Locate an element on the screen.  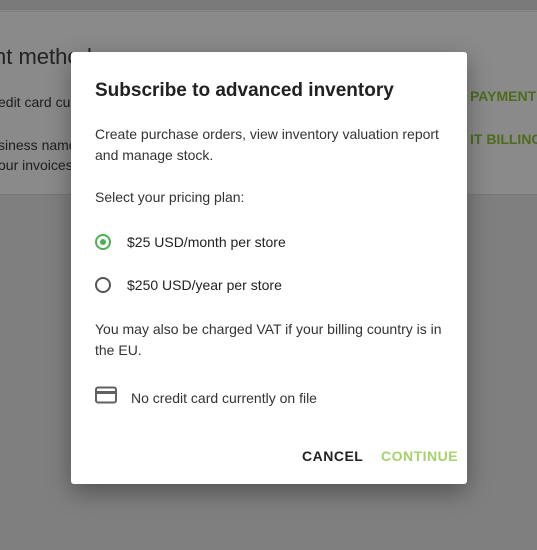
pricing-plan-label: Select your pricing plan: is located at coordinates (170, 197).